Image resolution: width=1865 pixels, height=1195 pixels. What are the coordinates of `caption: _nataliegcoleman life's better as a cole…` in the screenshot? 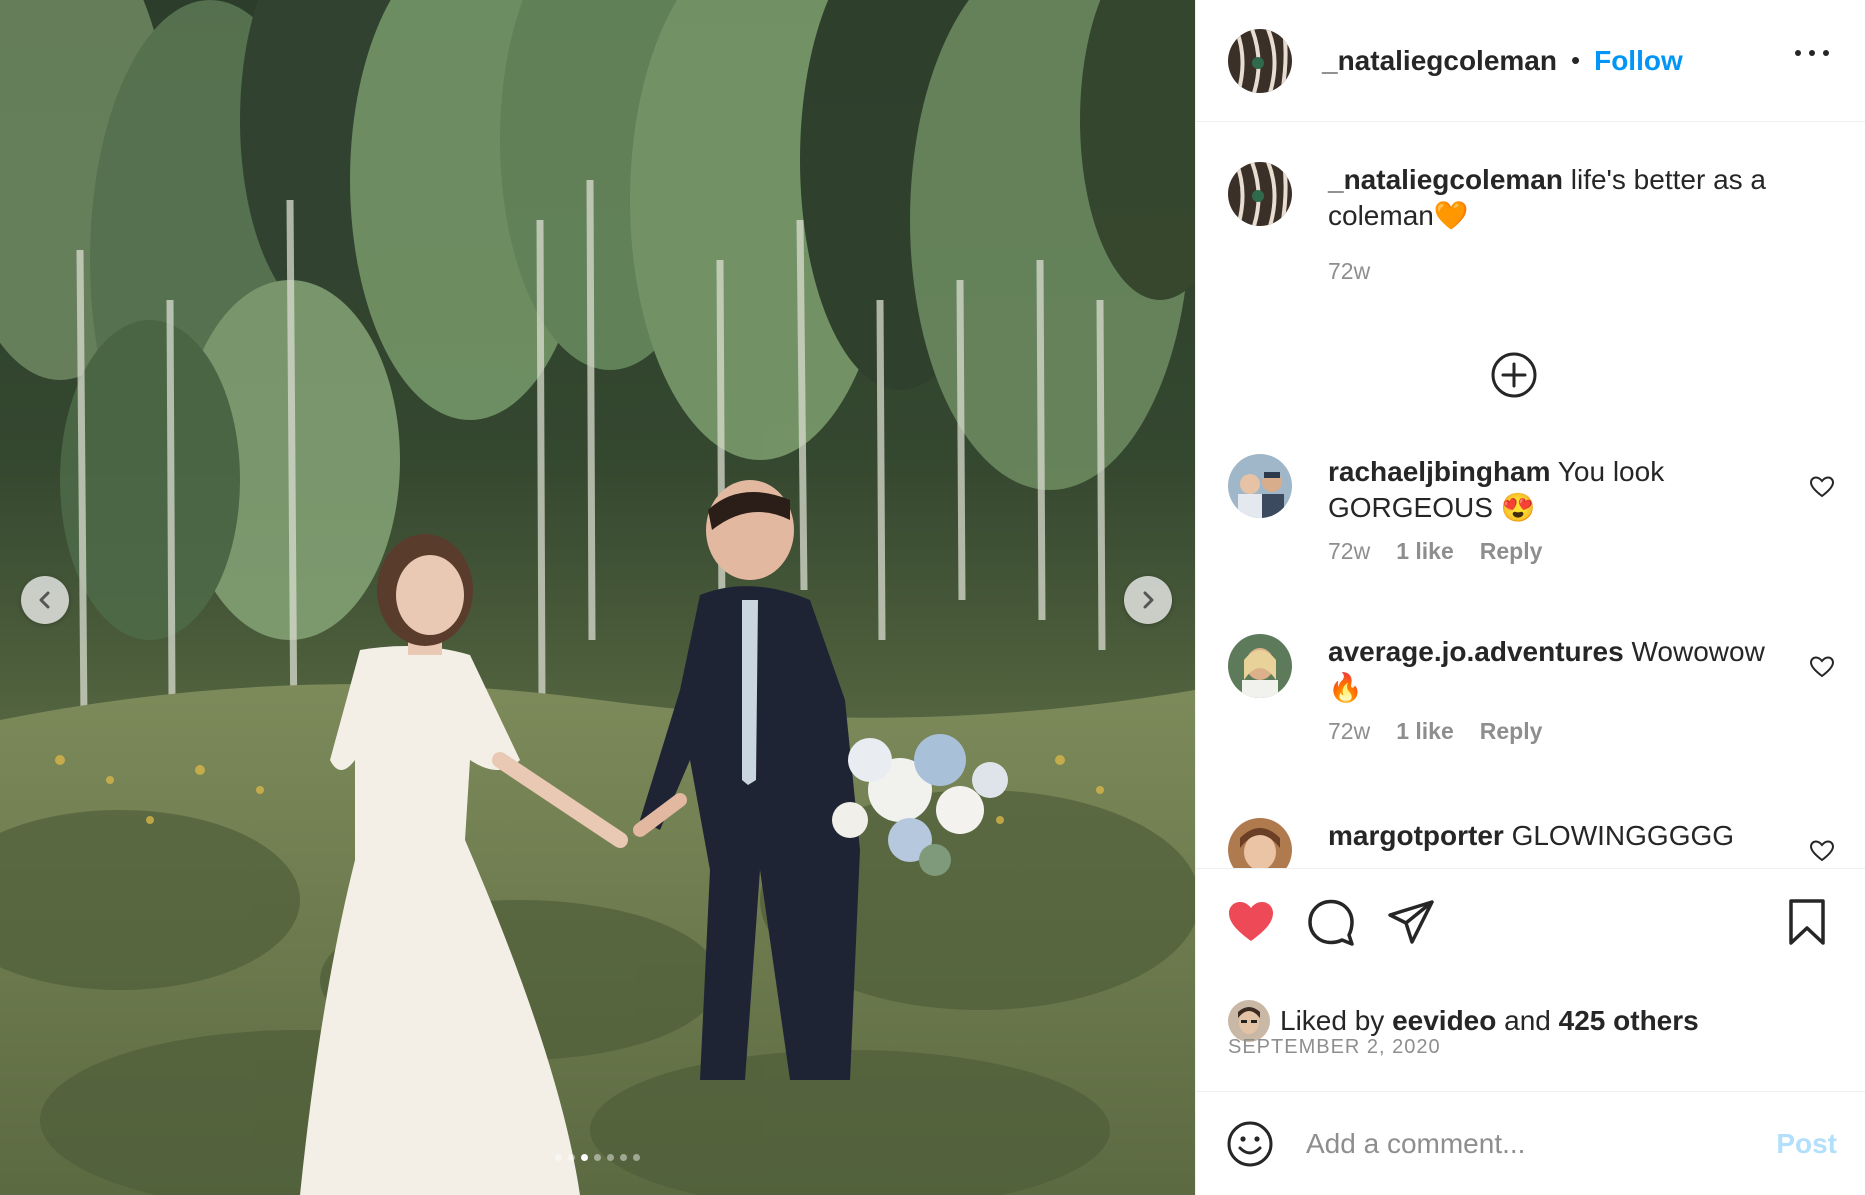 It's located at (1531, 232).